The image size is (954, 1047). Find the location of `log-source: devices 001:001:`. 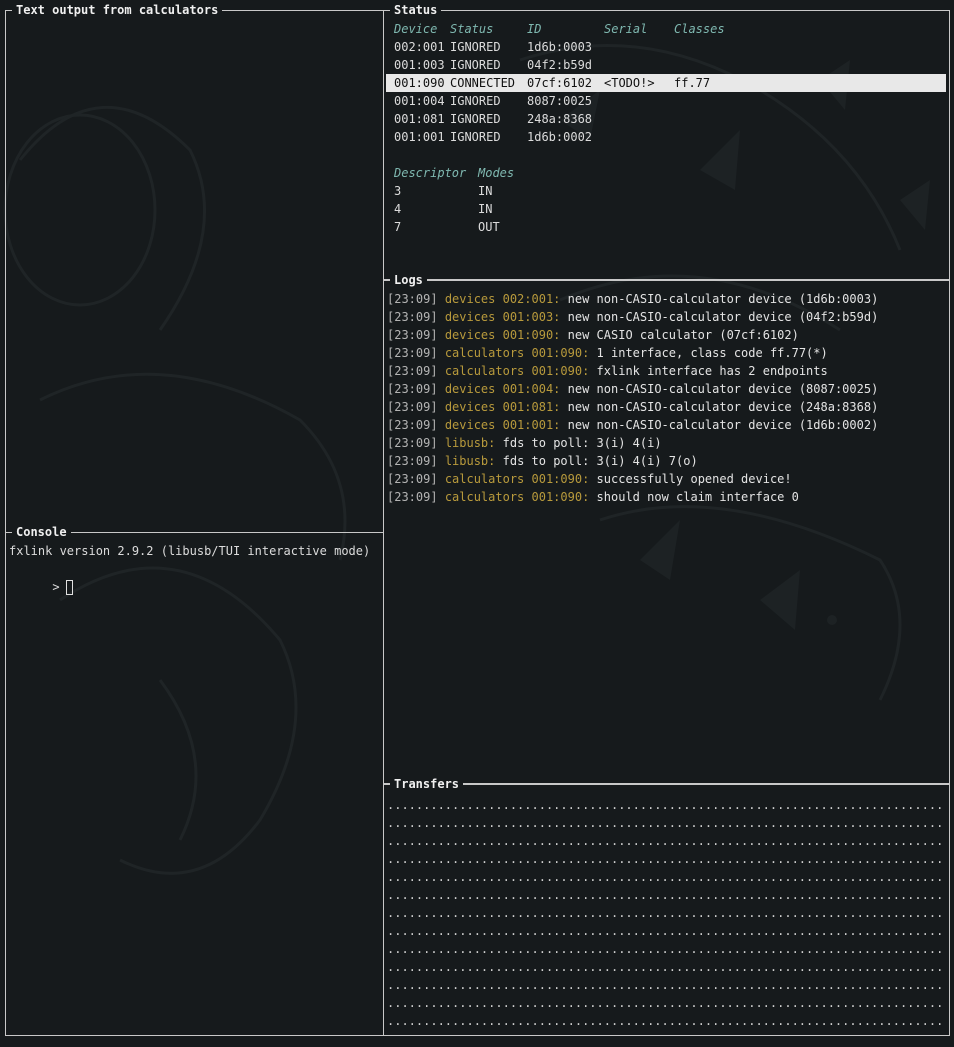

log-source: devices 001:001: is located at coordinates (502, 425).